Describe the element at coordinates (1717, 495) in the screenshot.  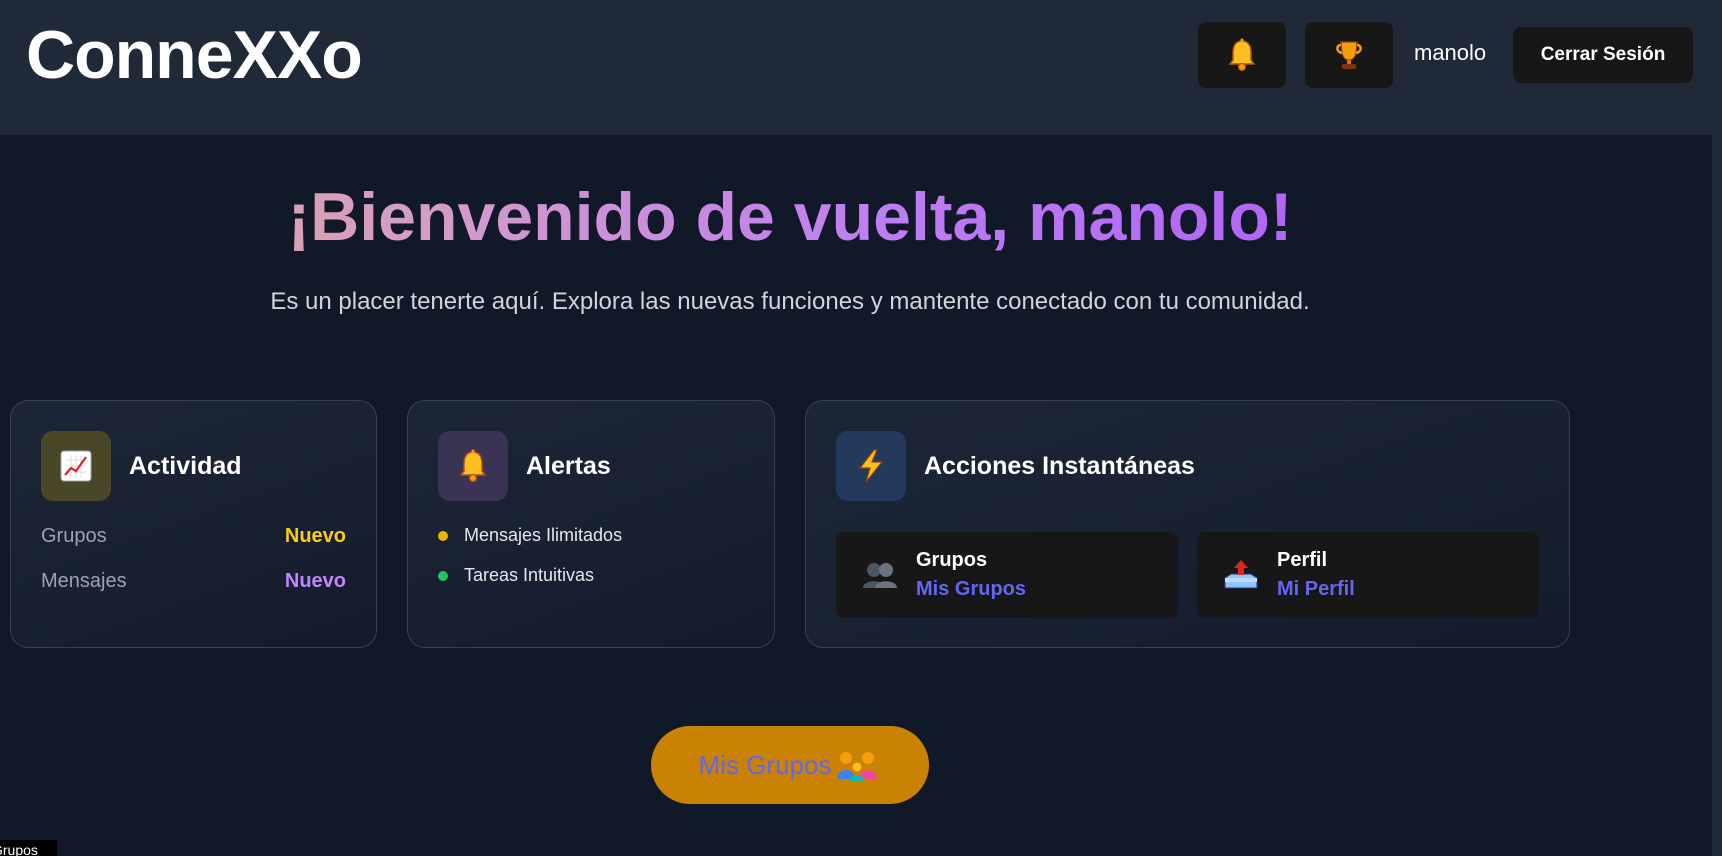
I see `scrollbar` at that location.